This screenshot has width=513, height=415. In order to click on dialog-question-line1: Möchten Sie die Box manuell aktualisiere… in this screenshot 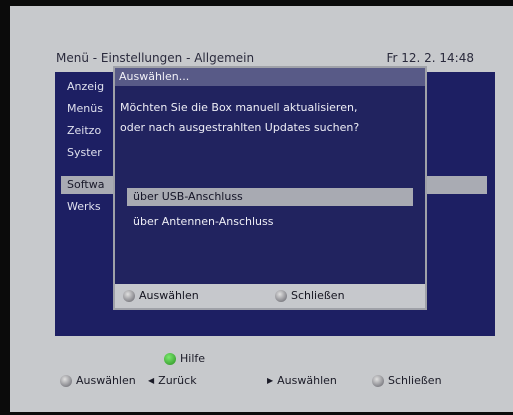, I will do `click(239, 107)`.